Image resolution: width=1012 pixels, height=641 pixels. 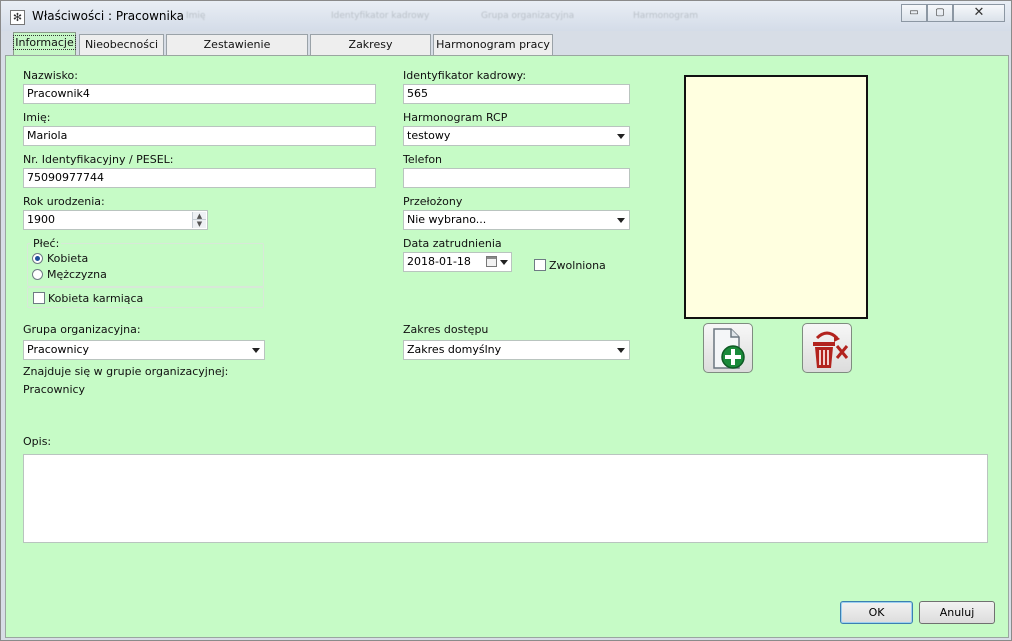 What do you see at coordinates (940, 13) in the screenshot?
I see `maximize-button: ▢` at bounding box center [940, 13].